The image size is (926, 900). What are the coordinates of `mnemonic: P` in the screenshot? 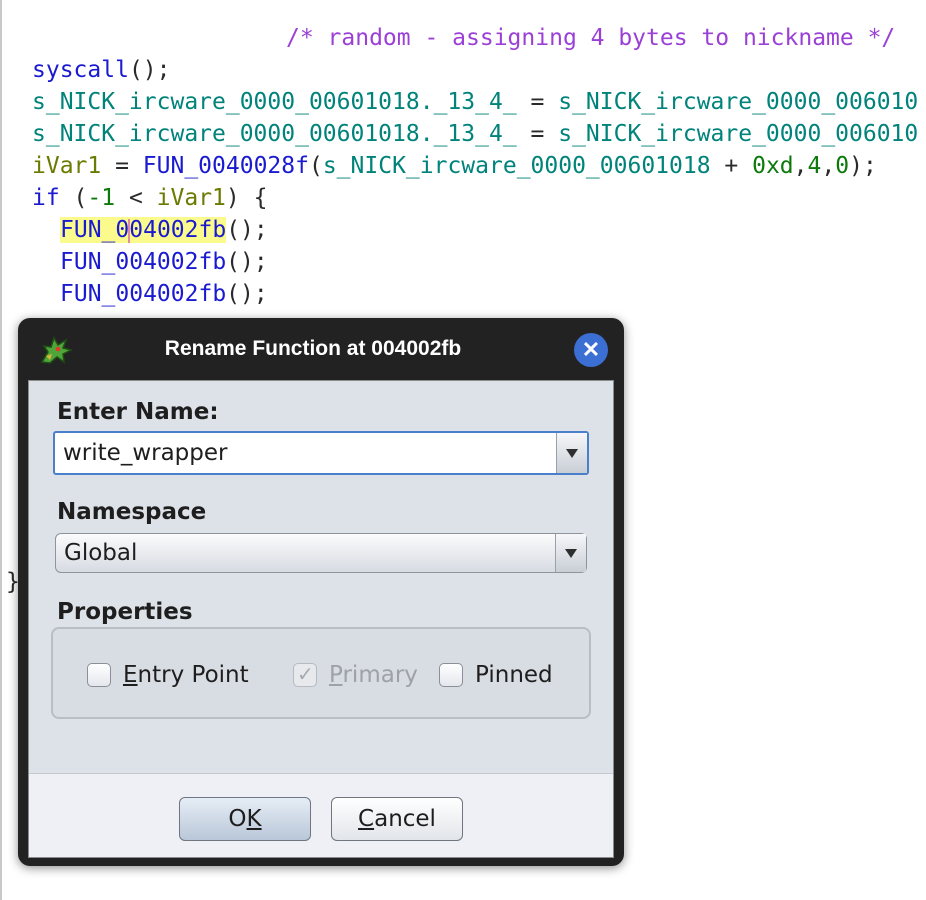 It's located at (336, 675).